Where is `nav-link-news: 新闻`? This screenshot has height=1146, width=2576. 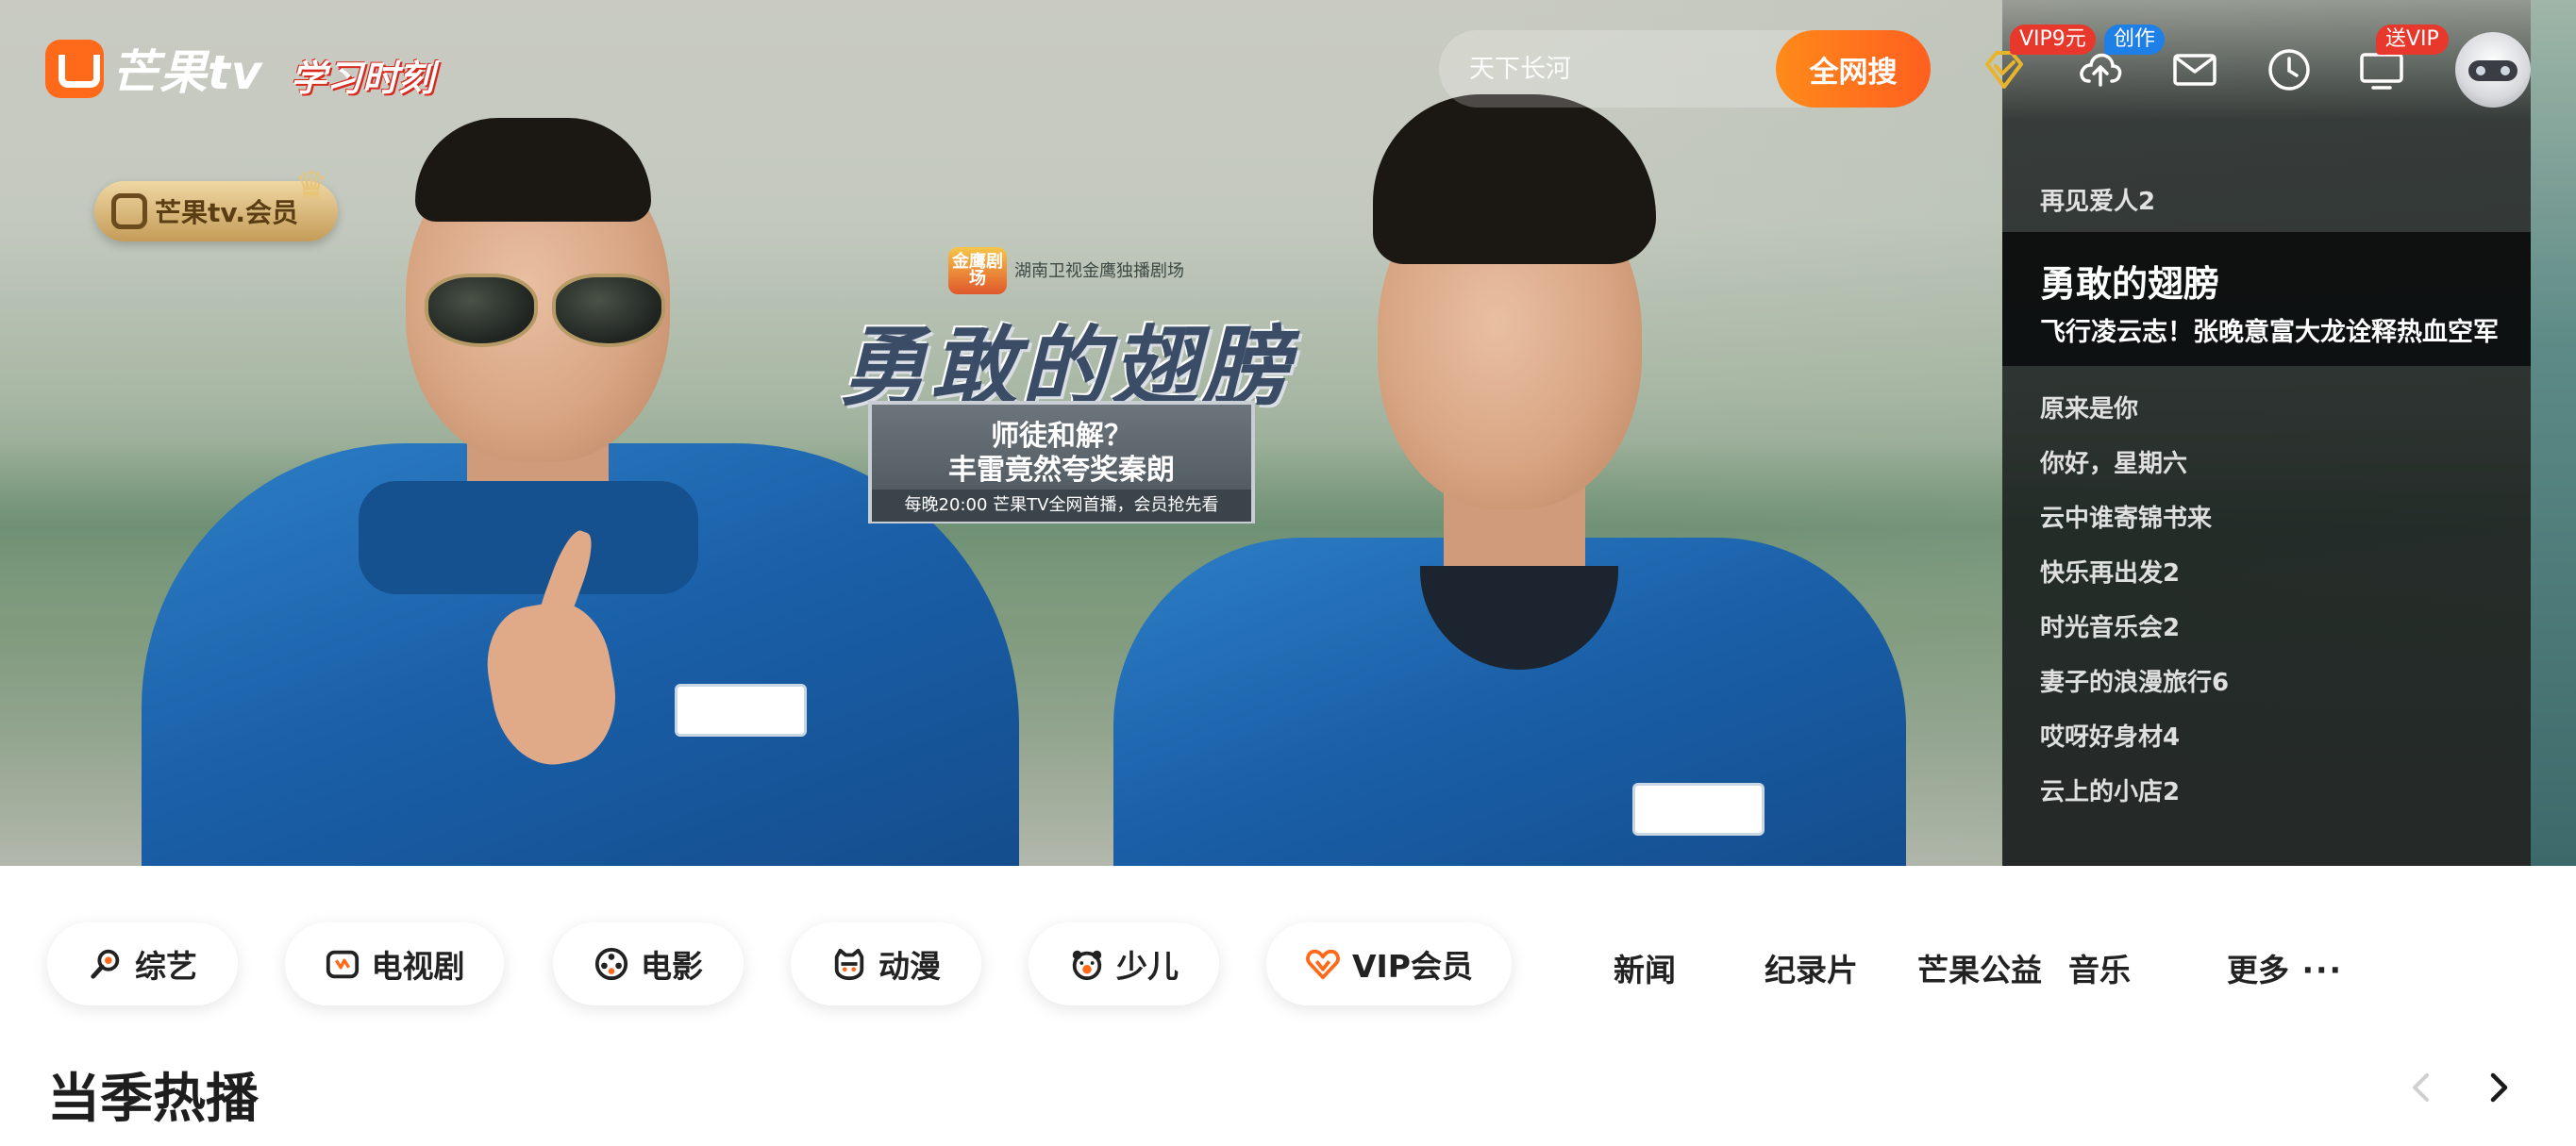 nav-link-news: 新闻 is located at coordinates (1645, 967).